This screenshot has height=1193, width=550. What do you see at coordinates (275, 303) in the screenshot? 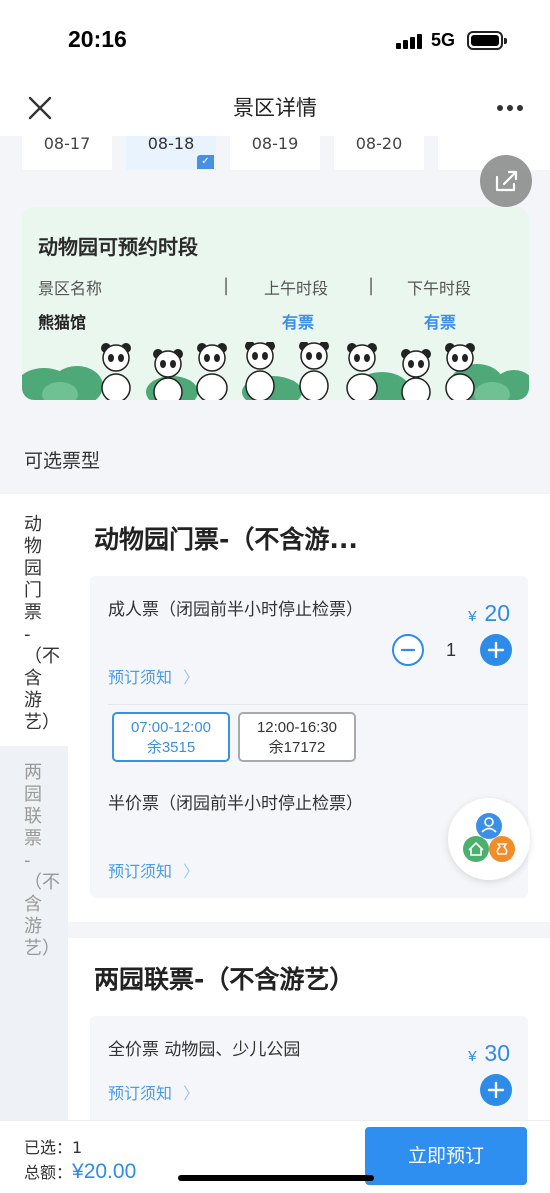
I see `availability-card: 动物园可预约时段 景区名称 | 上午时段 | 下午时段 熊猫馆 有票 有票` at bounding box center [275, 303].